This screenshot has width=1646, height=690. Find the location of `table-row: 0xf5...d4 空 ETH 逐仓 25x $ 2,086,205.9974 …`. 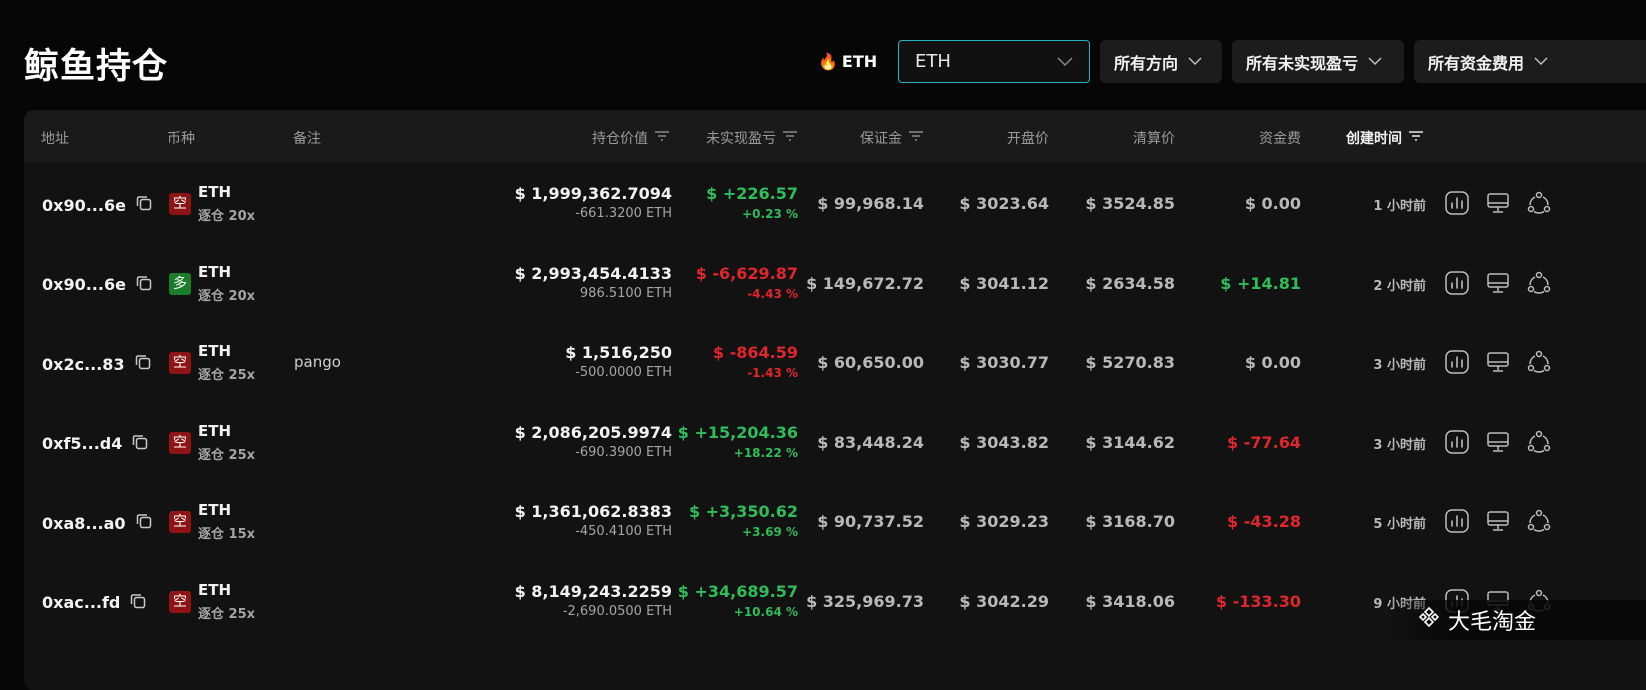

table-row: 0xf5...d4 空 ETH 逐仓 25x $ 2,086,205.9974 … is located at coordinates (835, 442).